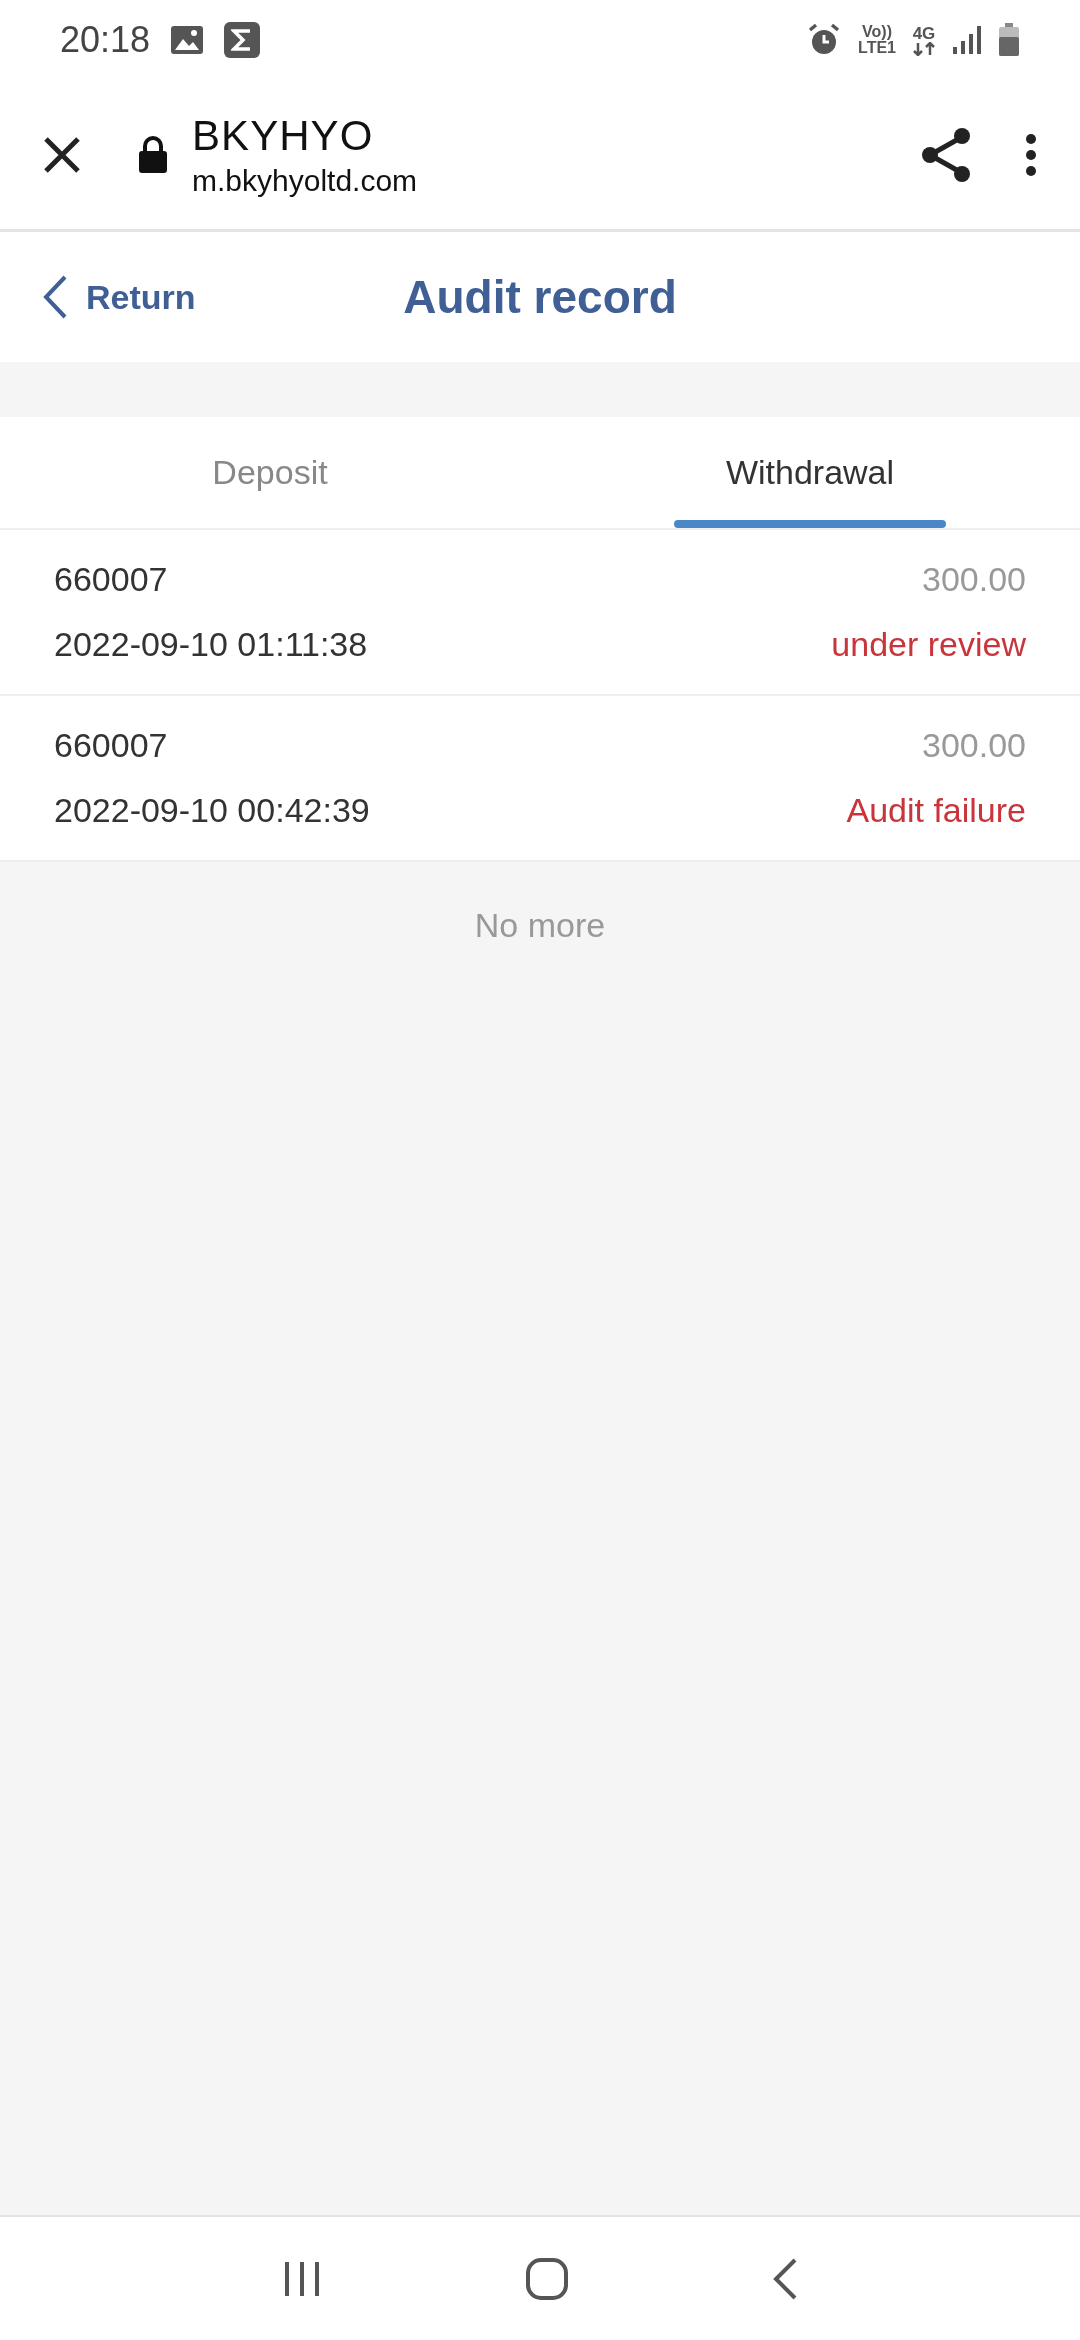 The width and height of the screenshot is (1080, 2340). I want to click on page-title: Audit record, so click(540, 297).